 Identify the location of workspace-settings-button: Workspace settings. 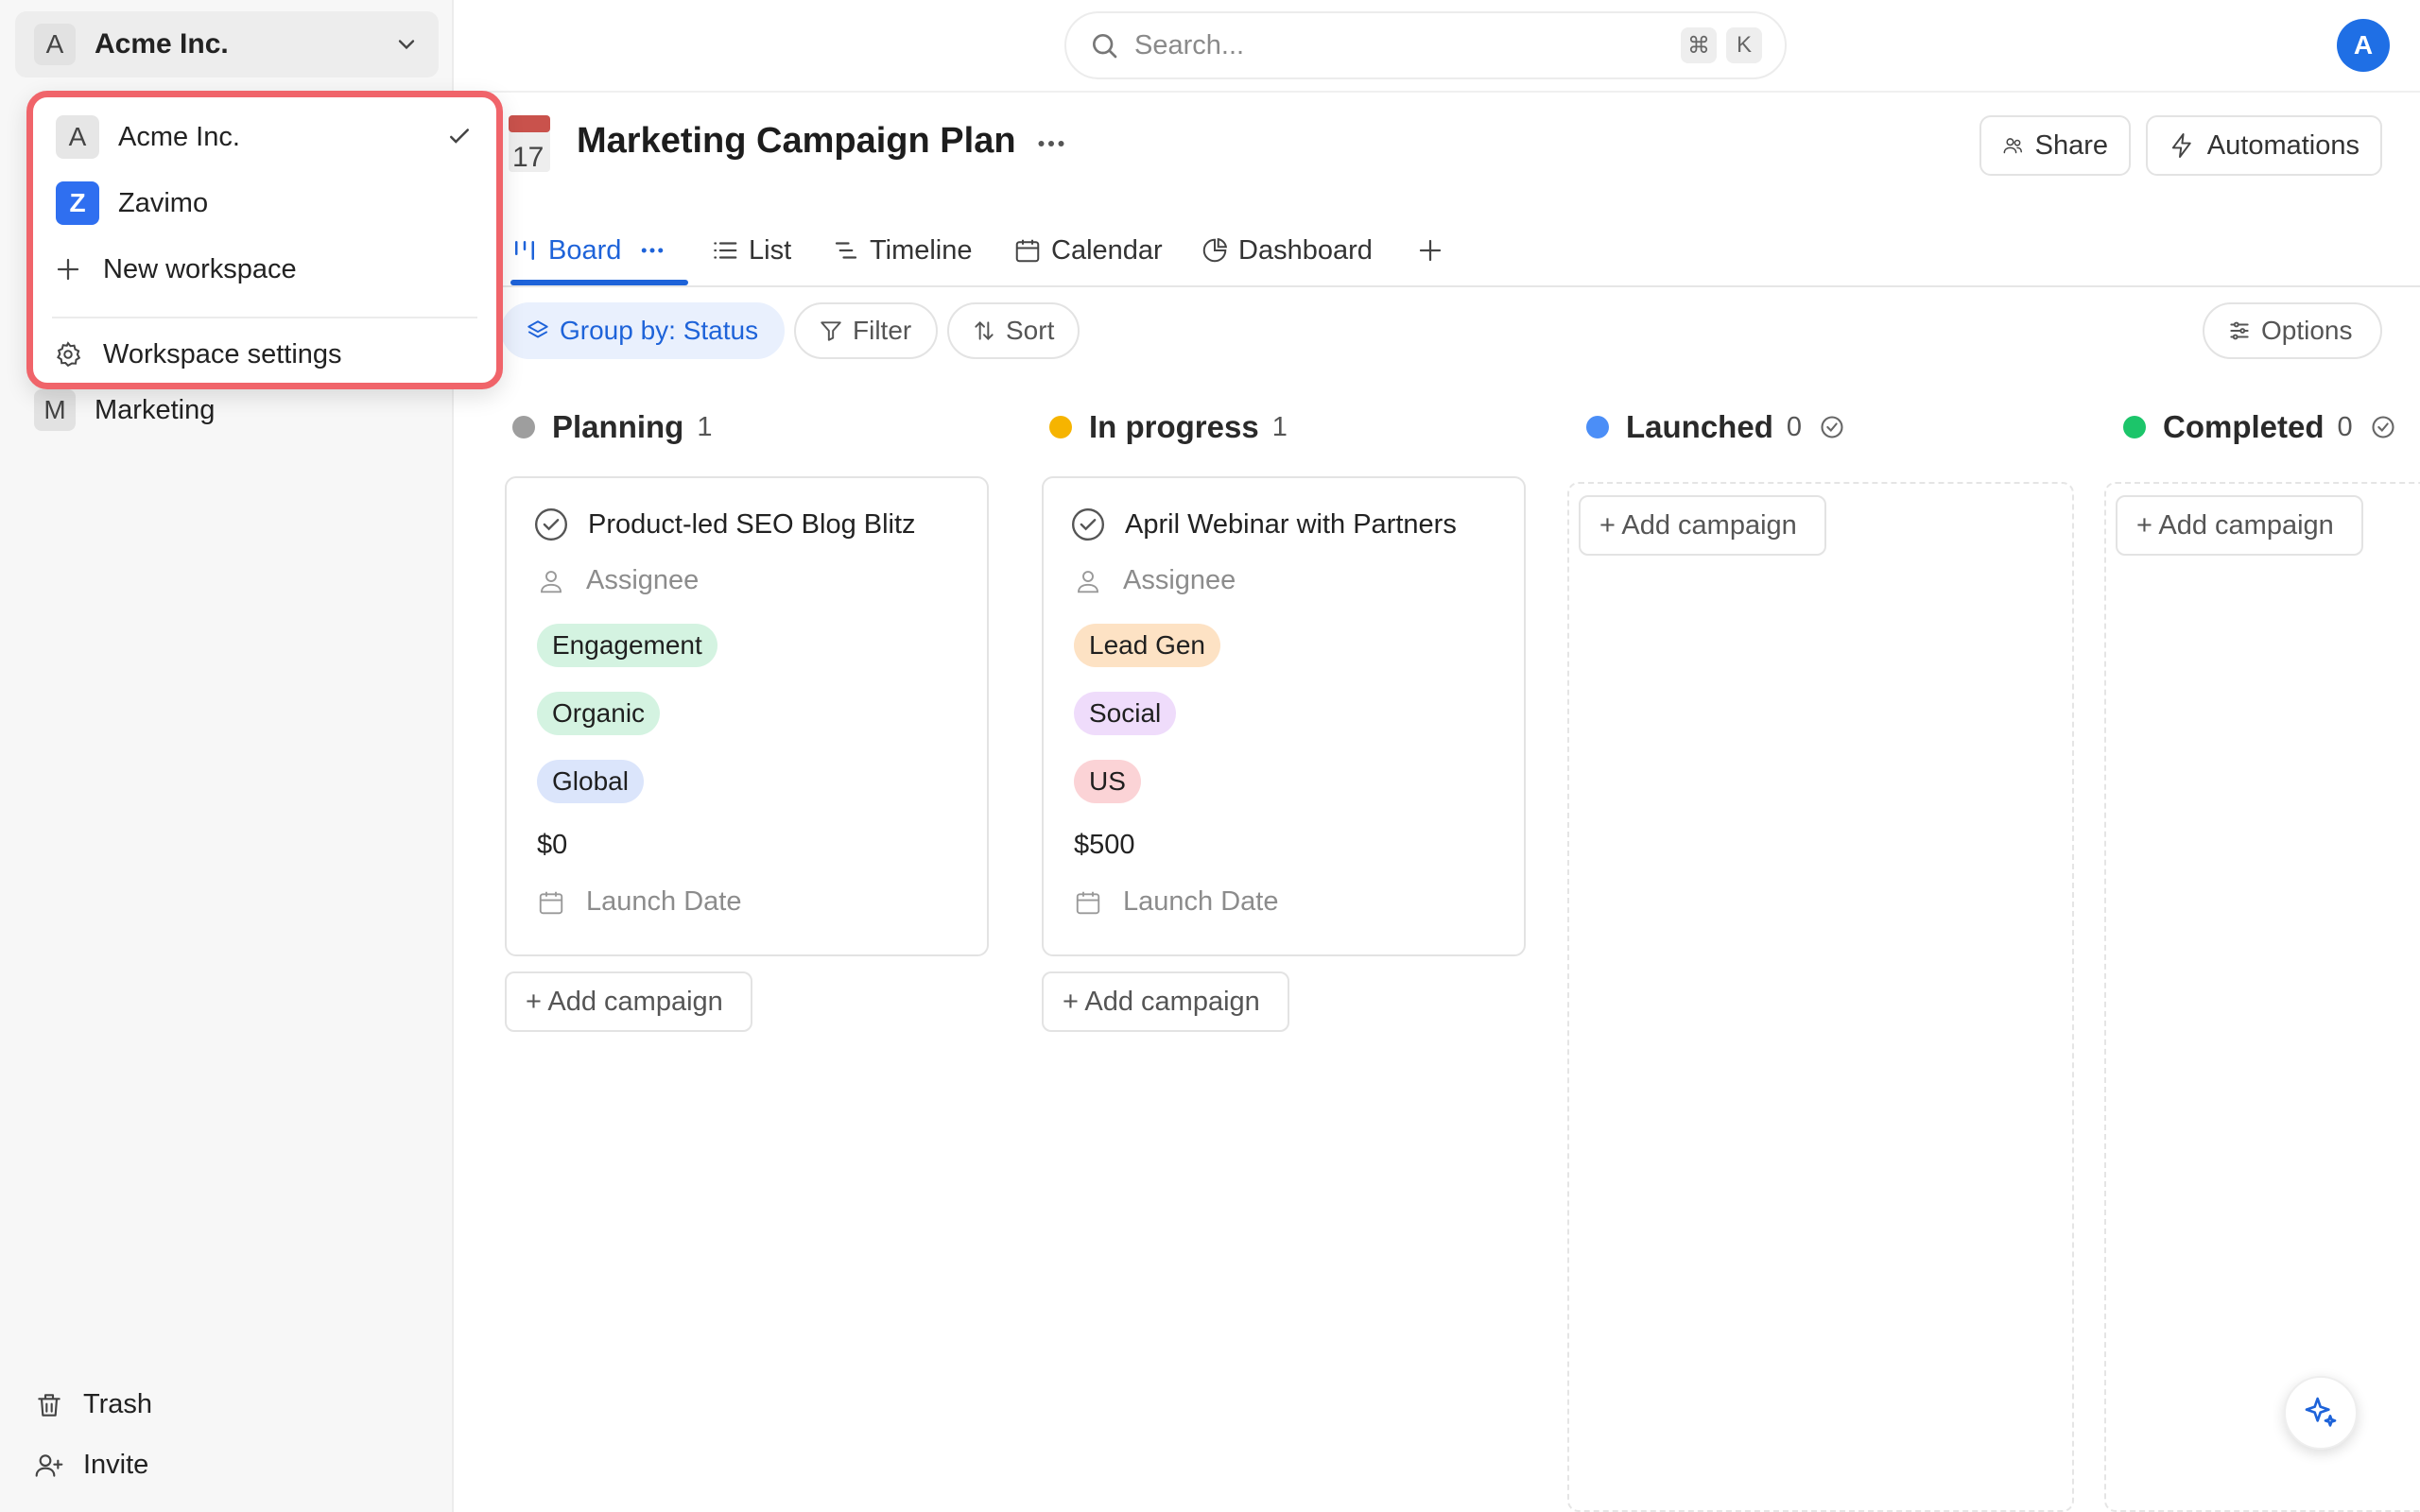
(260, 354).